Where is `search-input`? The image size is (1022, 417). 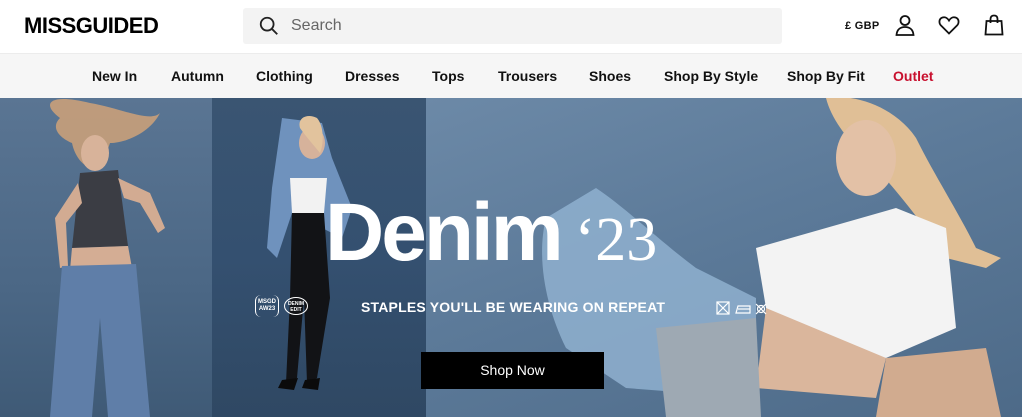
search-input is located at coordinates (531, 26).